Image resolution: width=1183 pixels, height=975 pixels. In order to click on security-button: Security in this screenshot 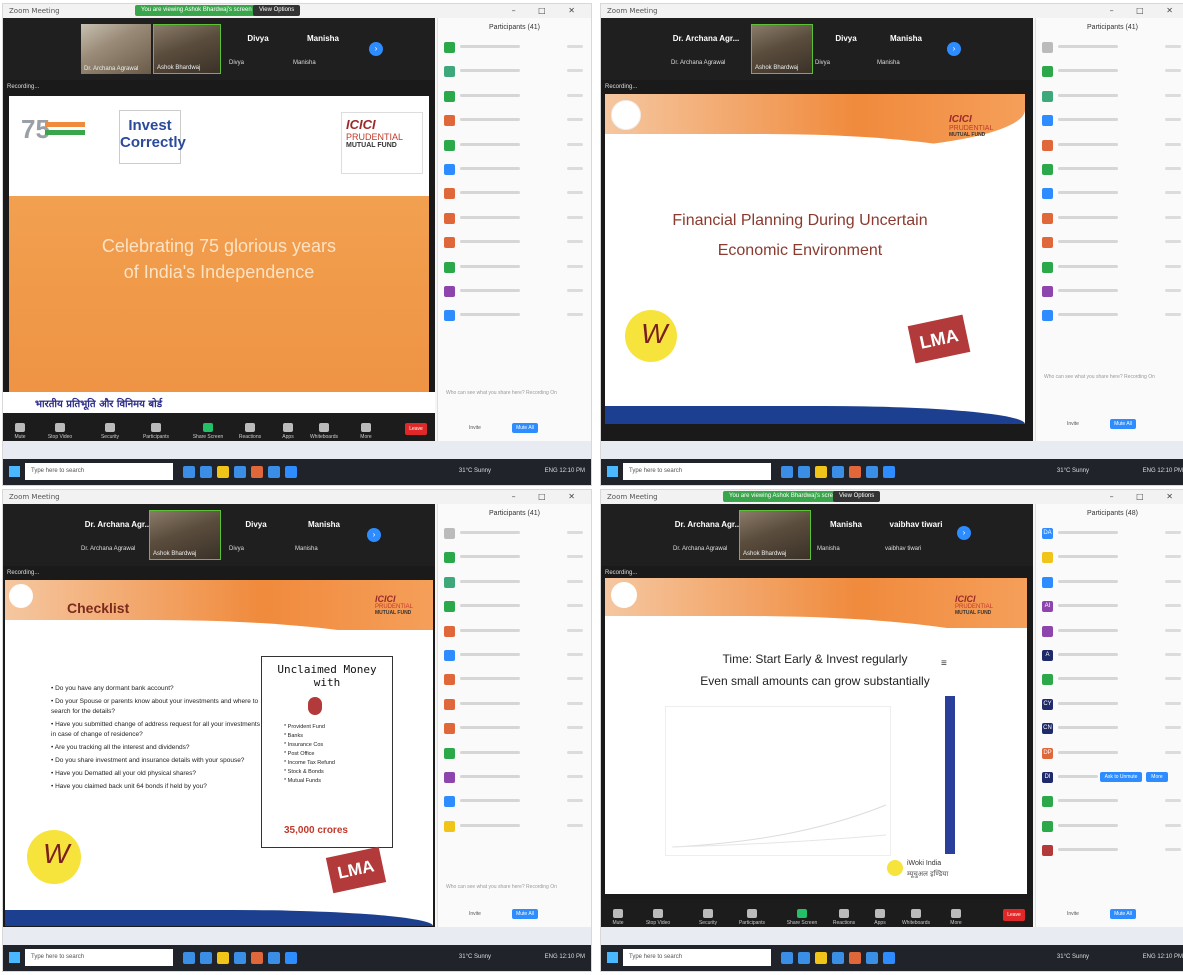, I will do `click(110, 431)`.